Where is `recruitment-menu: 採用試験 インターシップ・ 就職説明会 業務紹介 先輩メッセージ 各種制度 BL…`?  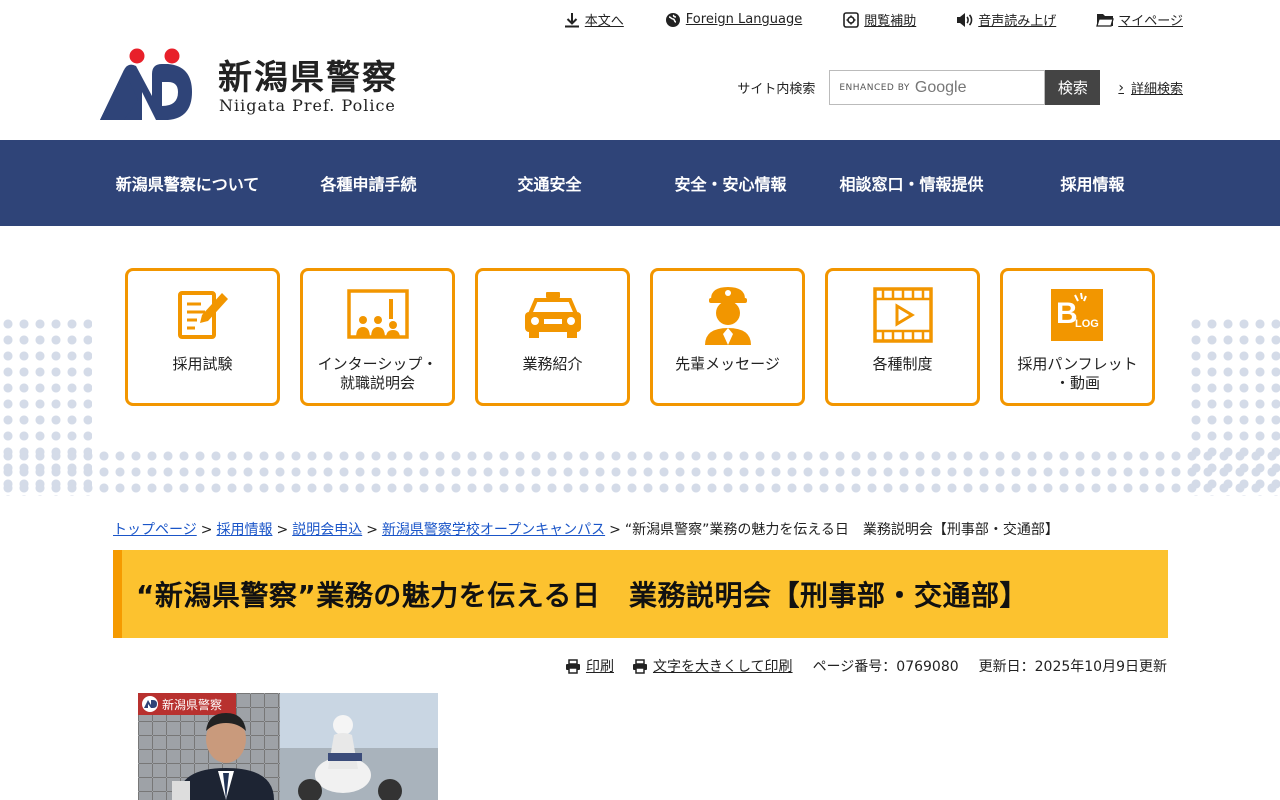 recruitment-menu: 採用試験 インターシップ・ 就職説明会 業務紹介 先輩メッセージ 各種制度 BL… is located at coordinates (640, 337).